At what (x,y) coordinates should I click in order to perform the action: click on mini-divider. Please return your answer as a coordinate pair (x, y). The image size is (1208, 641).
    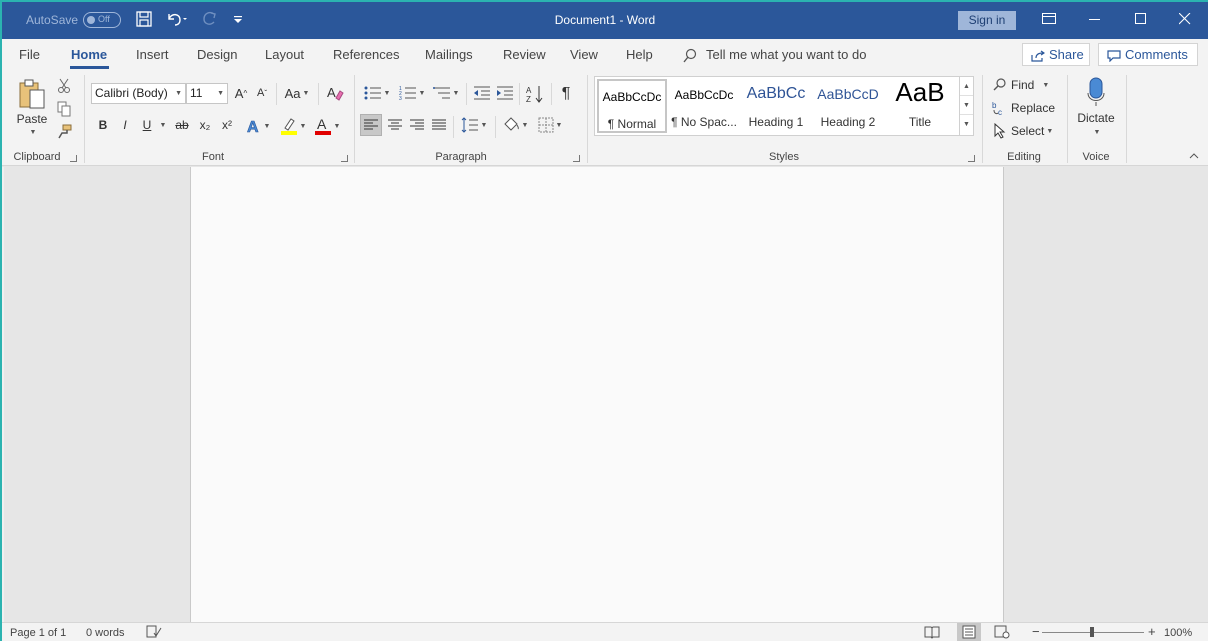
    Looking at the image, I should click on (519, 94).